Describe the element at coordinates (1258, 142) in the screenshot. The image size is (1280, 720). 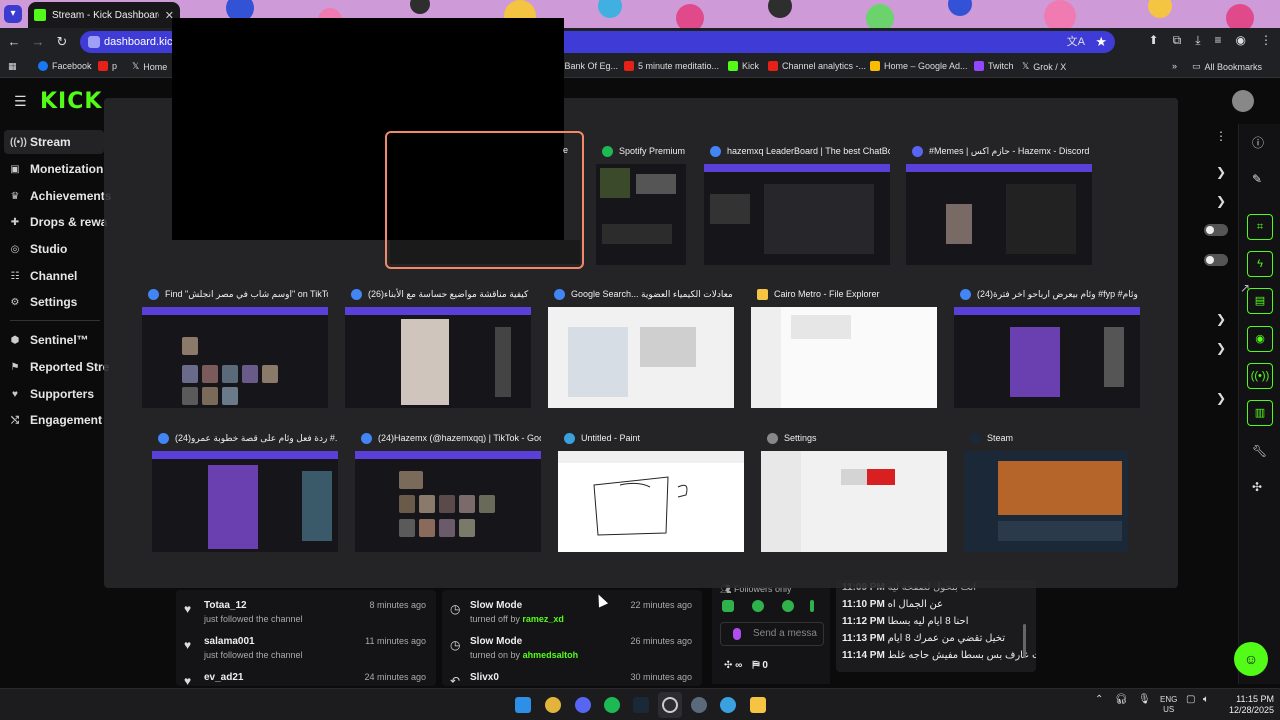
I see `info-icon: ⓘ` at that location.